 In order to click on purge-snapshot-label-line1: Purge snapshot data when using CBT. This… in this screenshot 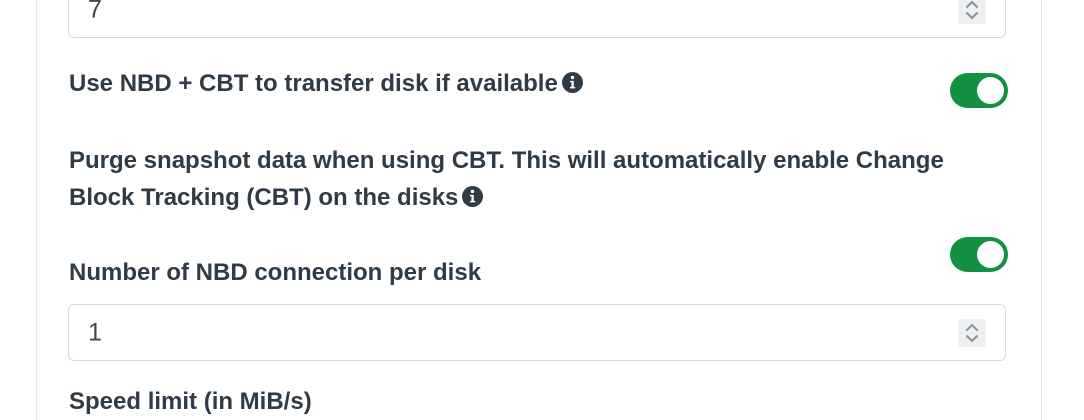, I will do `click(506, 160)`.